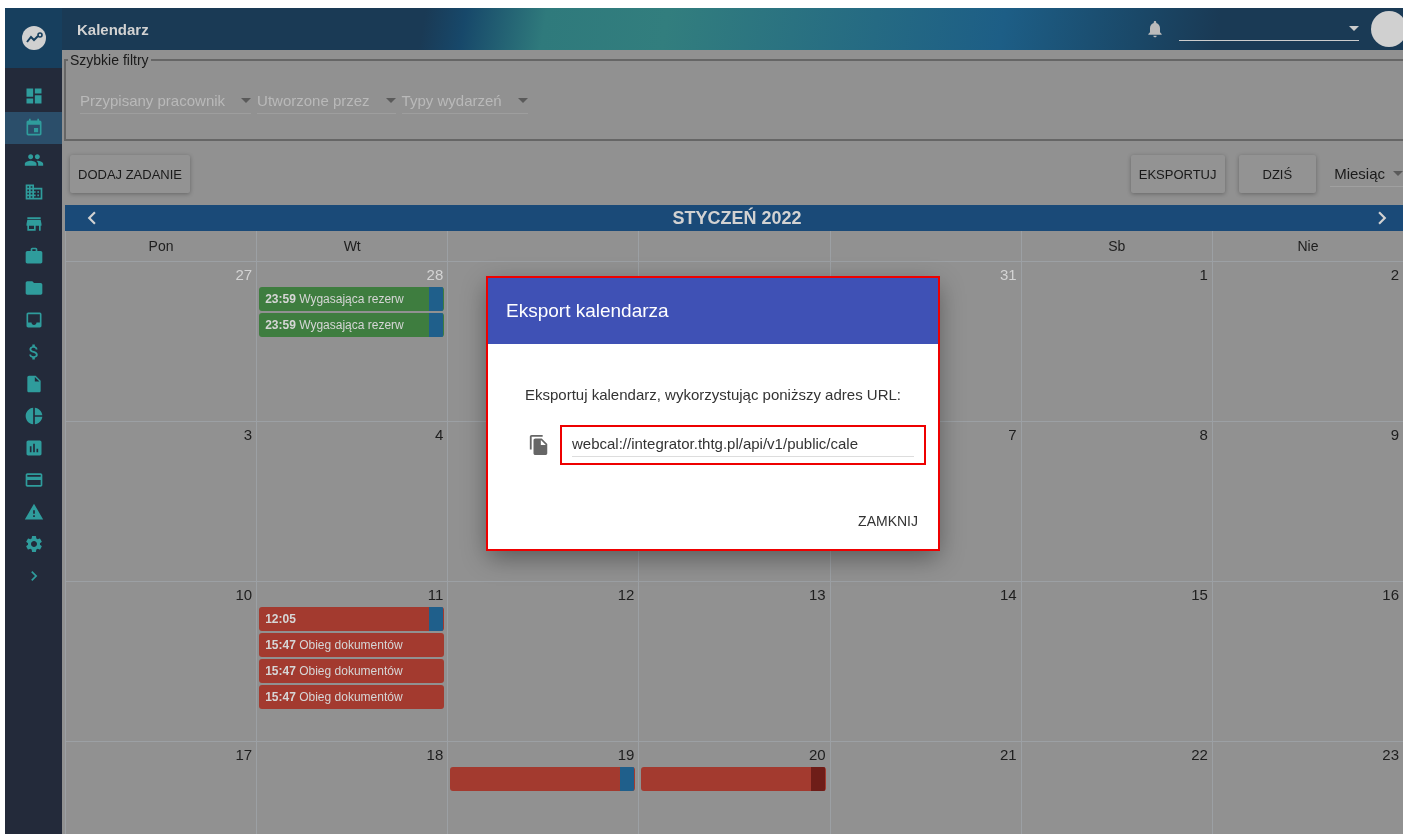  What do you see at coordinates (1008, 754) in the screenshot?
I see `day-number: 21` at bounding box center [1008, 754].